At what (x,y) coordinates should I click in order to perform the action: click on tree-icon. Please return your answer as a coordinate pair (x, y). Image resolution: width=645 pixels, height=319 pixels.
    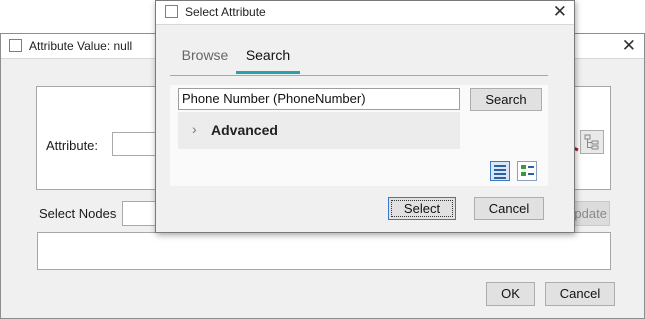
    Looking at the image, I should click on (591, 142).